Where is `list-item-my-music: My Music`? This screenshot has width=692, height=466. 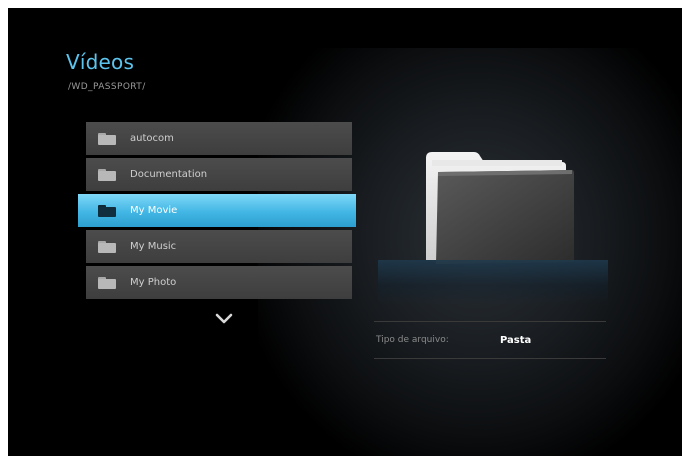
list-item-my-music: My Music is located at coordinates (219, 246).